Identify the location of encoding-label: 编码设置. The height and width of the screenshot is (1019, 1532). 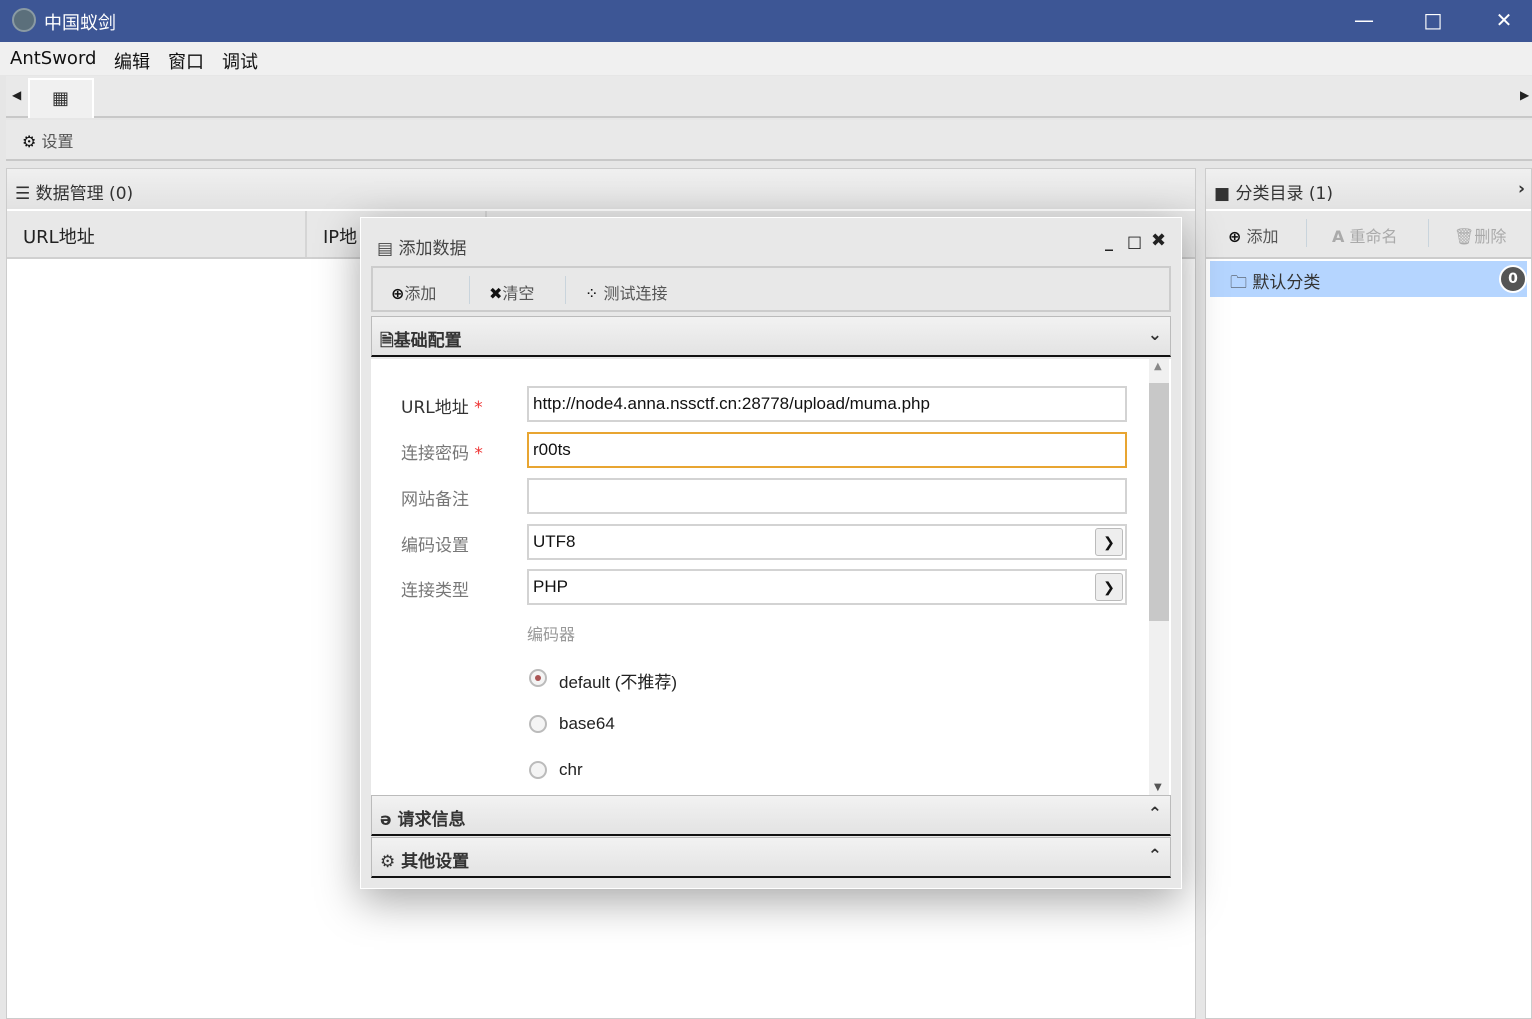
(435, 546).